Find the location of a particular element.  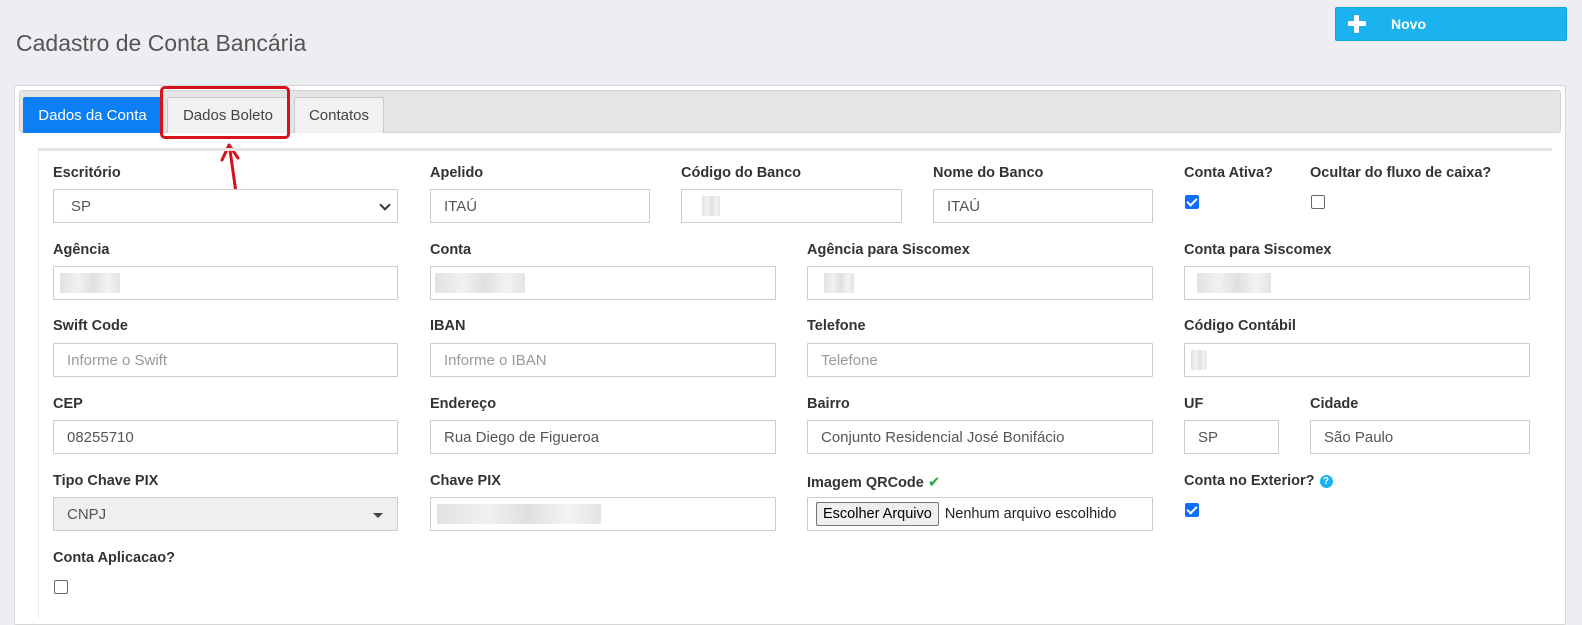

codigo-contabil-label: Código Contábil is located at coordinates (1240, 326).